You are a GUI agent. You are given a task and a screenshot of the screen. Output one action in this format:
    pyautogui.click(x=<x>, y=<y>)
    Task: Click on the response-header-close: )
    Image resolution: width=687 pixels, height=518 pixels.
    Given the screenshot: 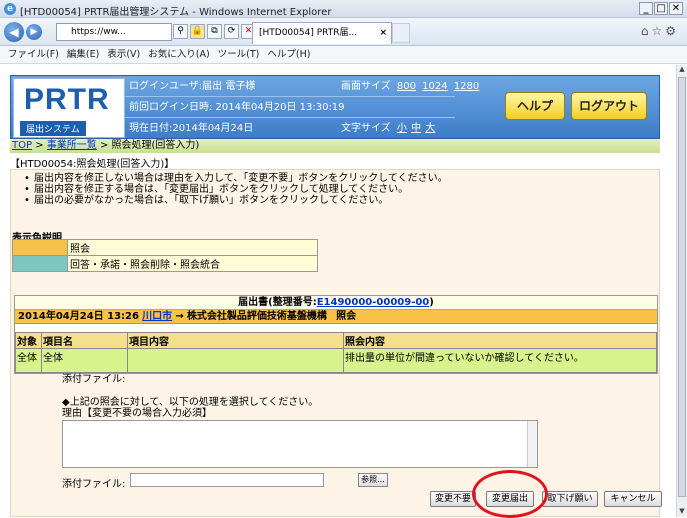 What is the action you would take?
    pyautogui.click(x=431, y=302)
    